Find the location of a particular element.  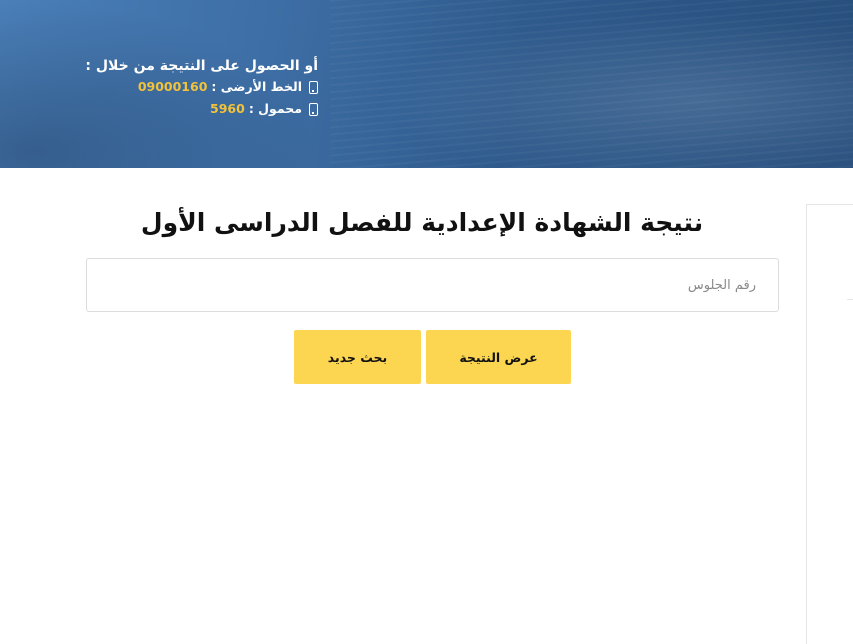

side-panel-divider is located at coordinates (850, 299).